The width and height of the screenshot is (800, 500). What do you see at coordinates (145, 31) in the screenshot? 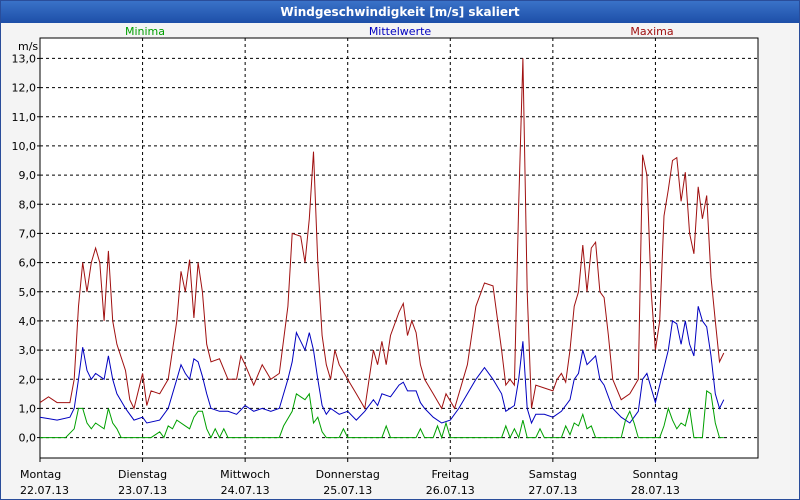
I see `legend-minima: Minima` at bounding box center [145, 31].